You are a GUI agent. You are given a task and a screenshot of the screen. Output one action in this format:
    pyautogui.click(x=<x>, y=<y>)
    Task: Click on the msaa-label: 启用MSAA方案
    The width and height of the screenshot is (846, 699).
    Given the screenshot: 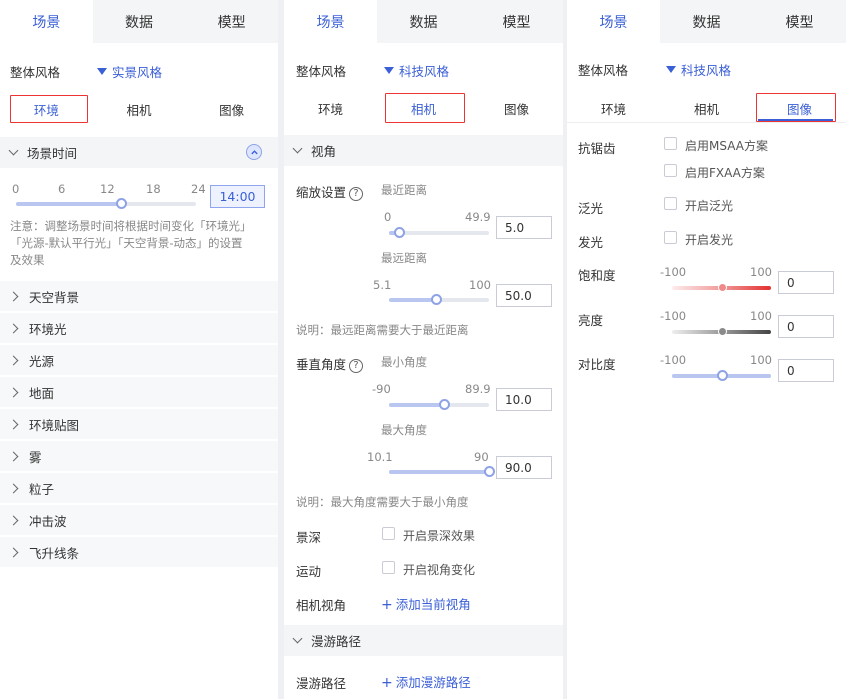 What is the action you would take?
    pyautogui.click(x=726, y=146)
    